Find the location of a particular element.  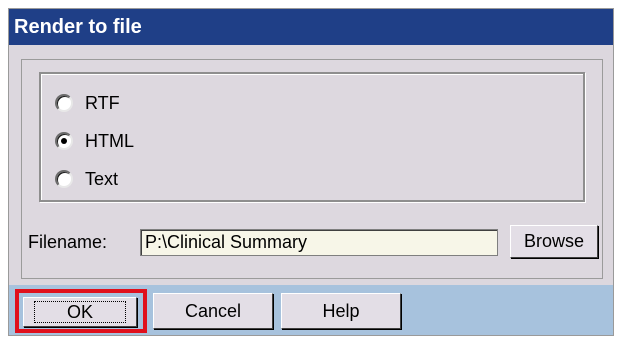

browse-button: Browse is located at coordinates (554, 241).